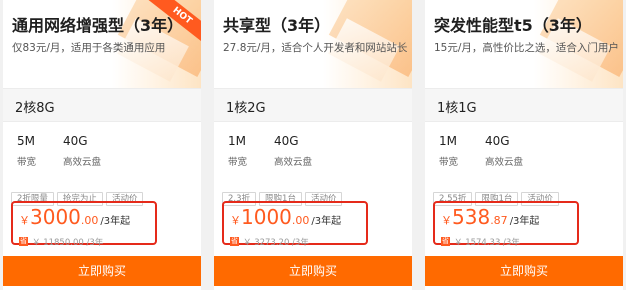 Image resolution: width=626 pixels, height=290 pixels. What do you see at coordinates (98, 25) in the screenshot?
I see `card-title: 通用网络增强型（3年）` at bounding box center [98, 25].